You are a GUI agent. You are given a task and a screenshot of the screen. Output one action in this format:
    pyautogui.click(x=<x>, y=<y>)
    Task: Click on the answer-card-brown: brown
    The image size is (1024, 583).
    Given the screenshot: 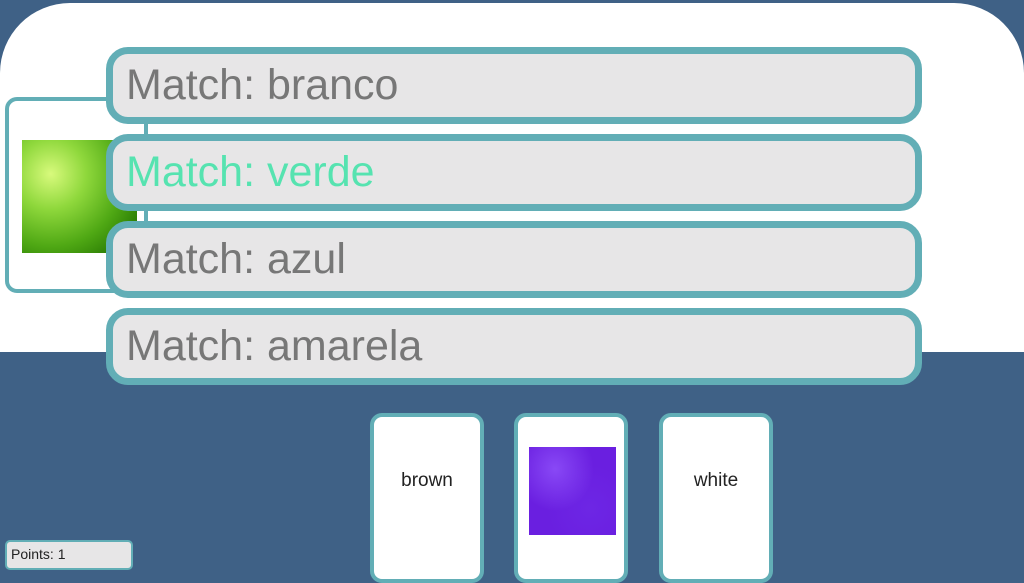 What is the action you would take?
    pyautogui.click(x=427, y=498)
    